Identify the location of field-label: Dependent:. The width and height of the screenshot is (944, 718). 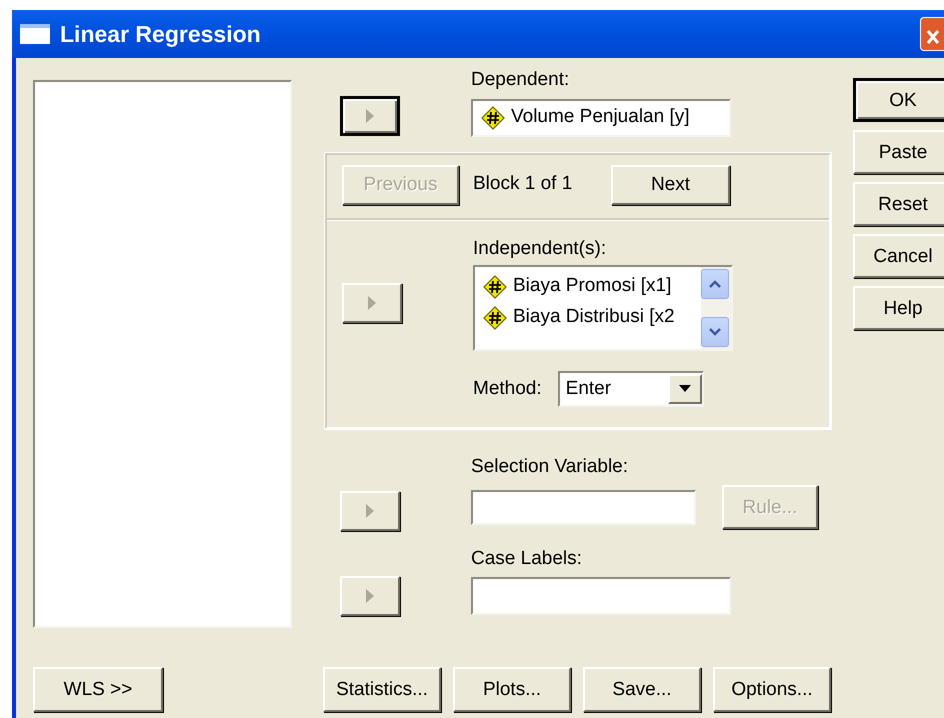
(520, 80).